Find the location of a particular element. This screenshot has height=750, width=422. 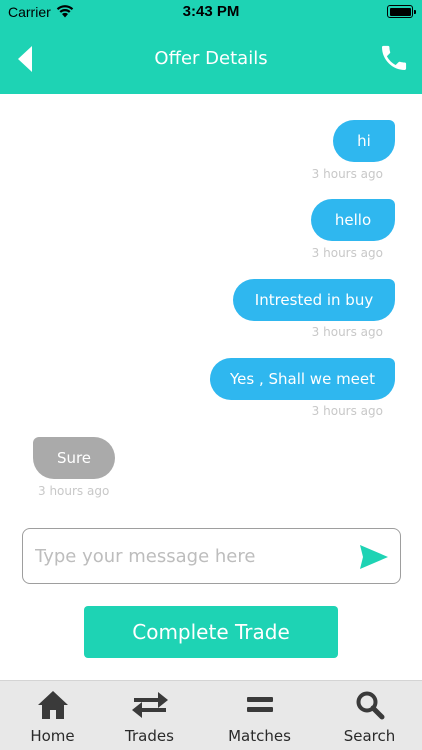

message-bubble-incoming: Sure is located at coordinates (74, 458).